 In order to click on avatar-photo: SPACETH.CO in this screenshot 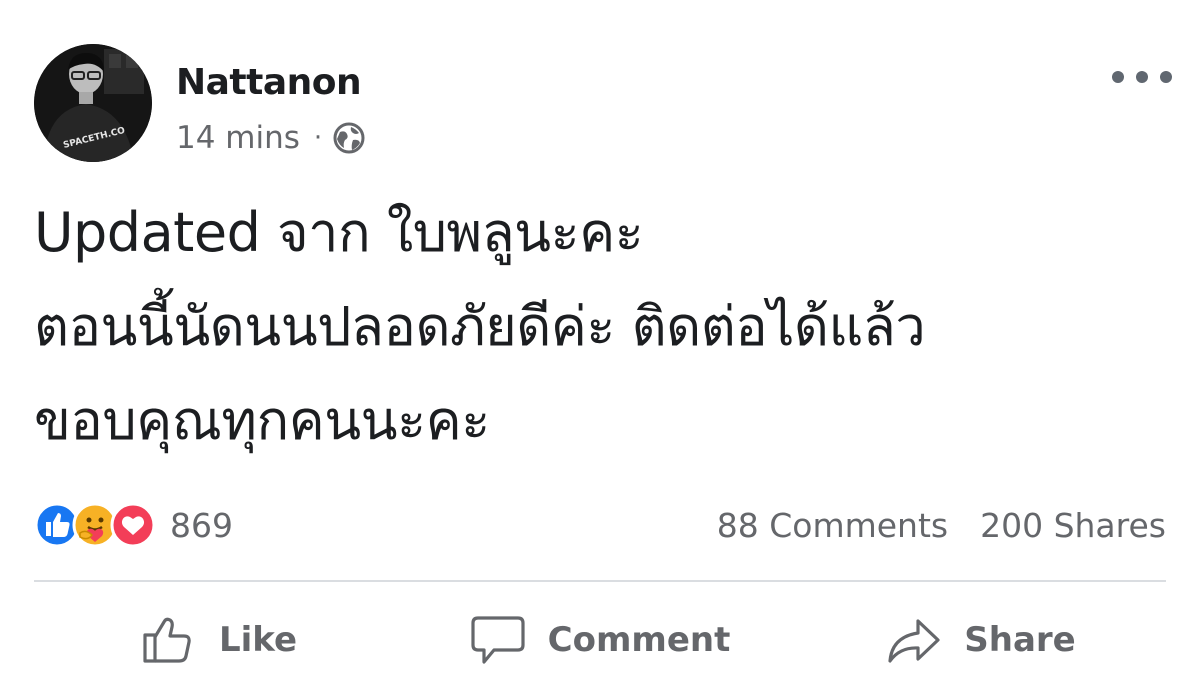, I will do `click(93, 103)`.